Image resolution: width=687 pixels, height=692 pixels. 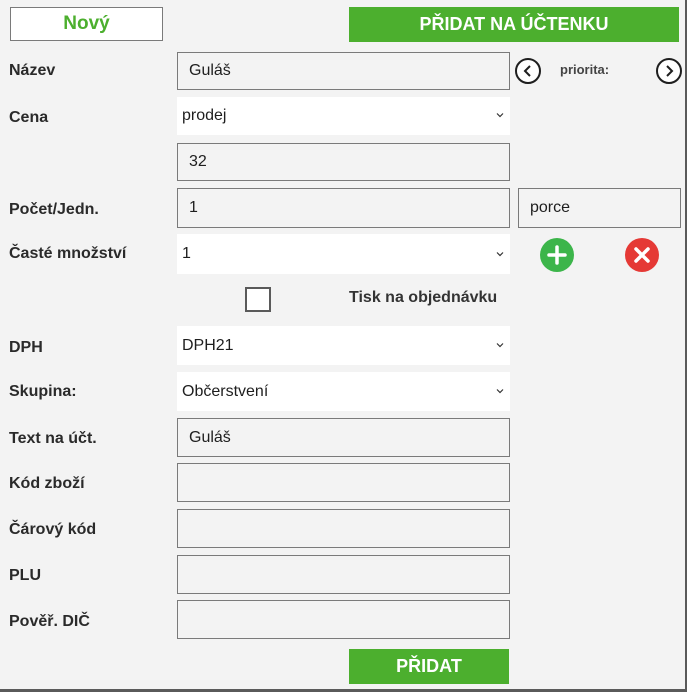 I want to click on frequent-quantity-value: 1, so click(x=186, y=253).